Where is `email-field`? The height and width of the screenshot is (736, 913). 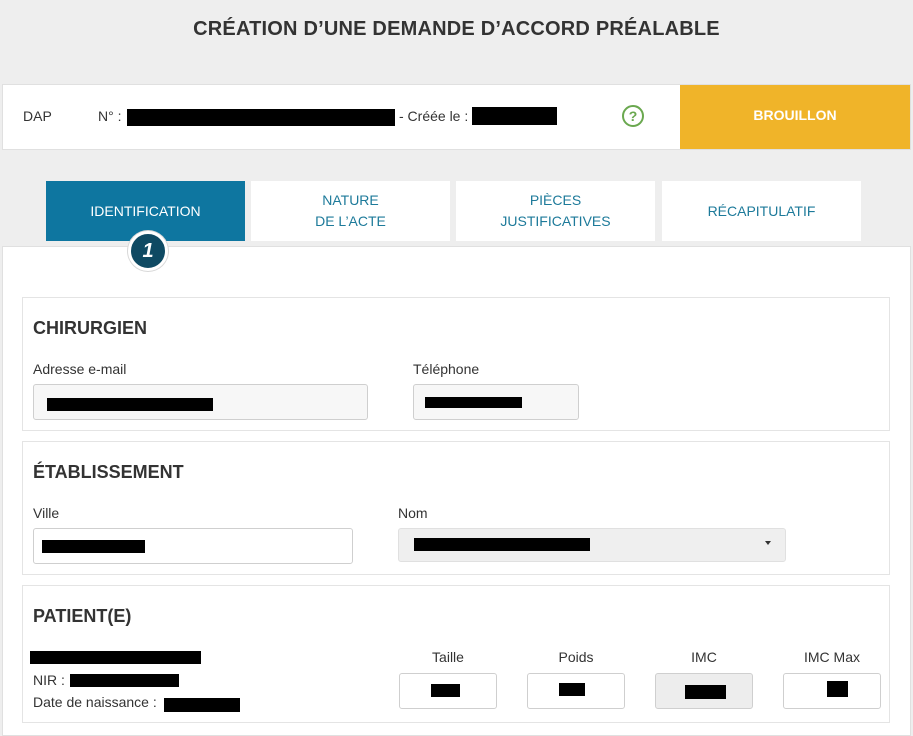
email-field is located at coordinates (200, 402).